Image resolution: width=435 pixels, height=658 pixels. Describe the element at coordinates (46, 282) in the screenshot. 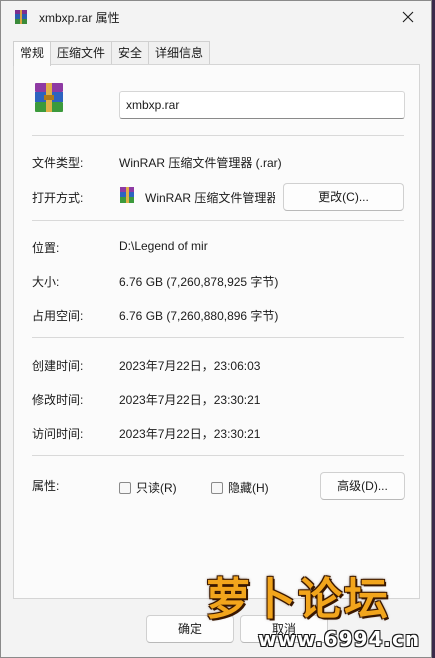

I see `size-label: 大小:` at that location.